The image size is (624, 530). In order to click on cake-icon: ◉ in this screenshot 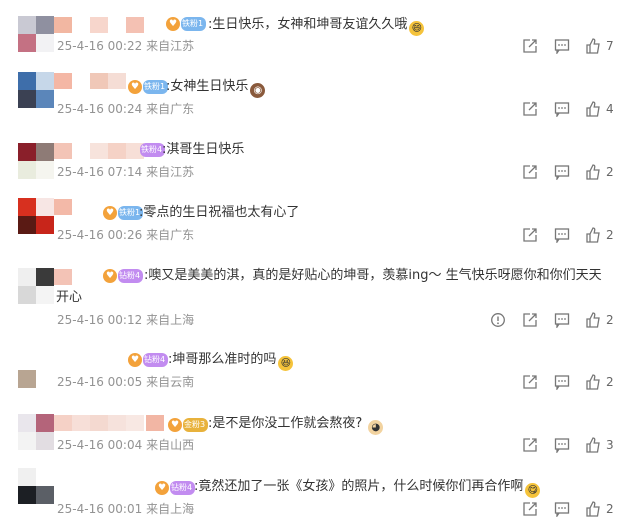, I will do `click(258, 90)`.